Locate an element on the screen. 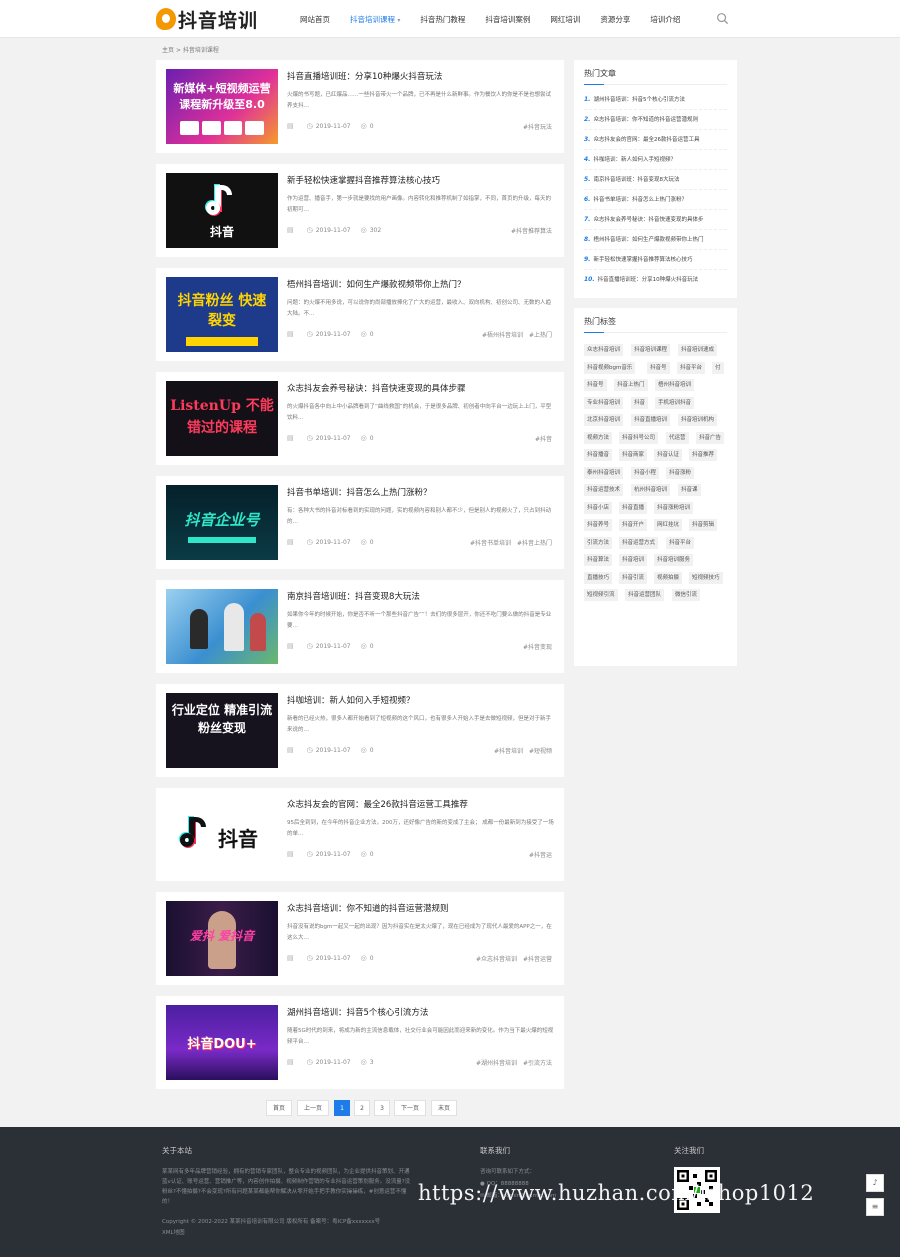  hot-article-item: 3. 众志抖友会的官网：最全26款抖音运营工具 is located at coordinates (655, 140).